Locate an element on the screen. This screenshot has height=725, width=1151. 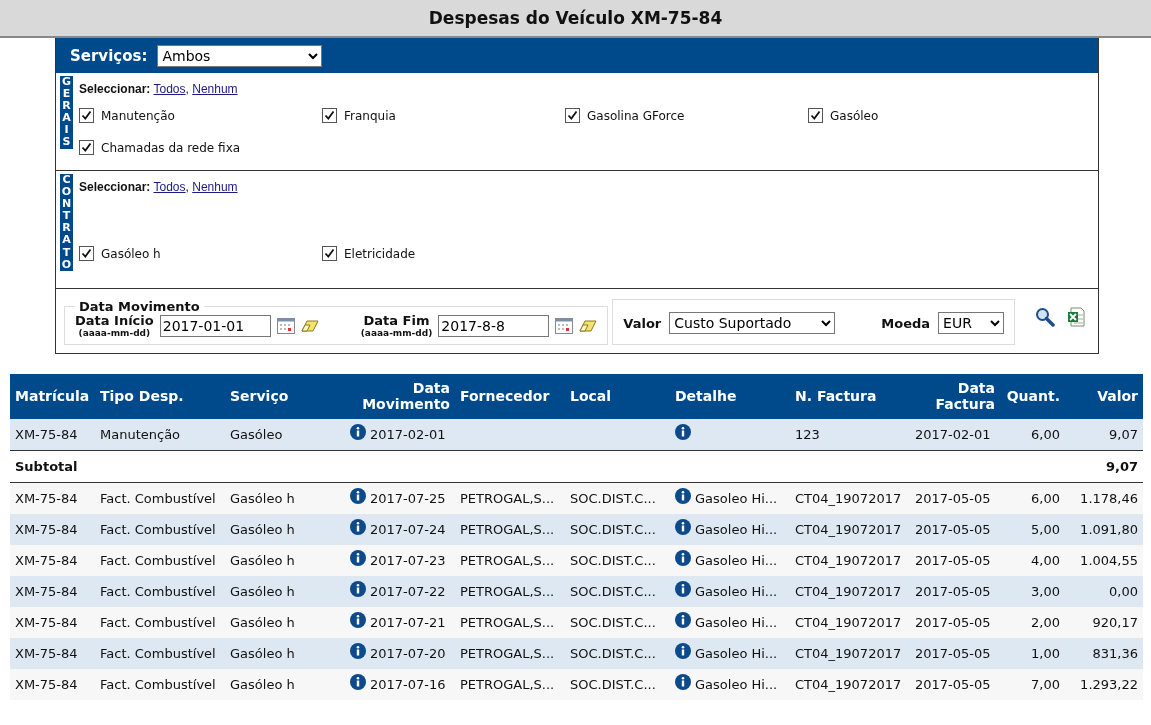
table-cell: 2017-02-01 is located at coordinates (955, 435).